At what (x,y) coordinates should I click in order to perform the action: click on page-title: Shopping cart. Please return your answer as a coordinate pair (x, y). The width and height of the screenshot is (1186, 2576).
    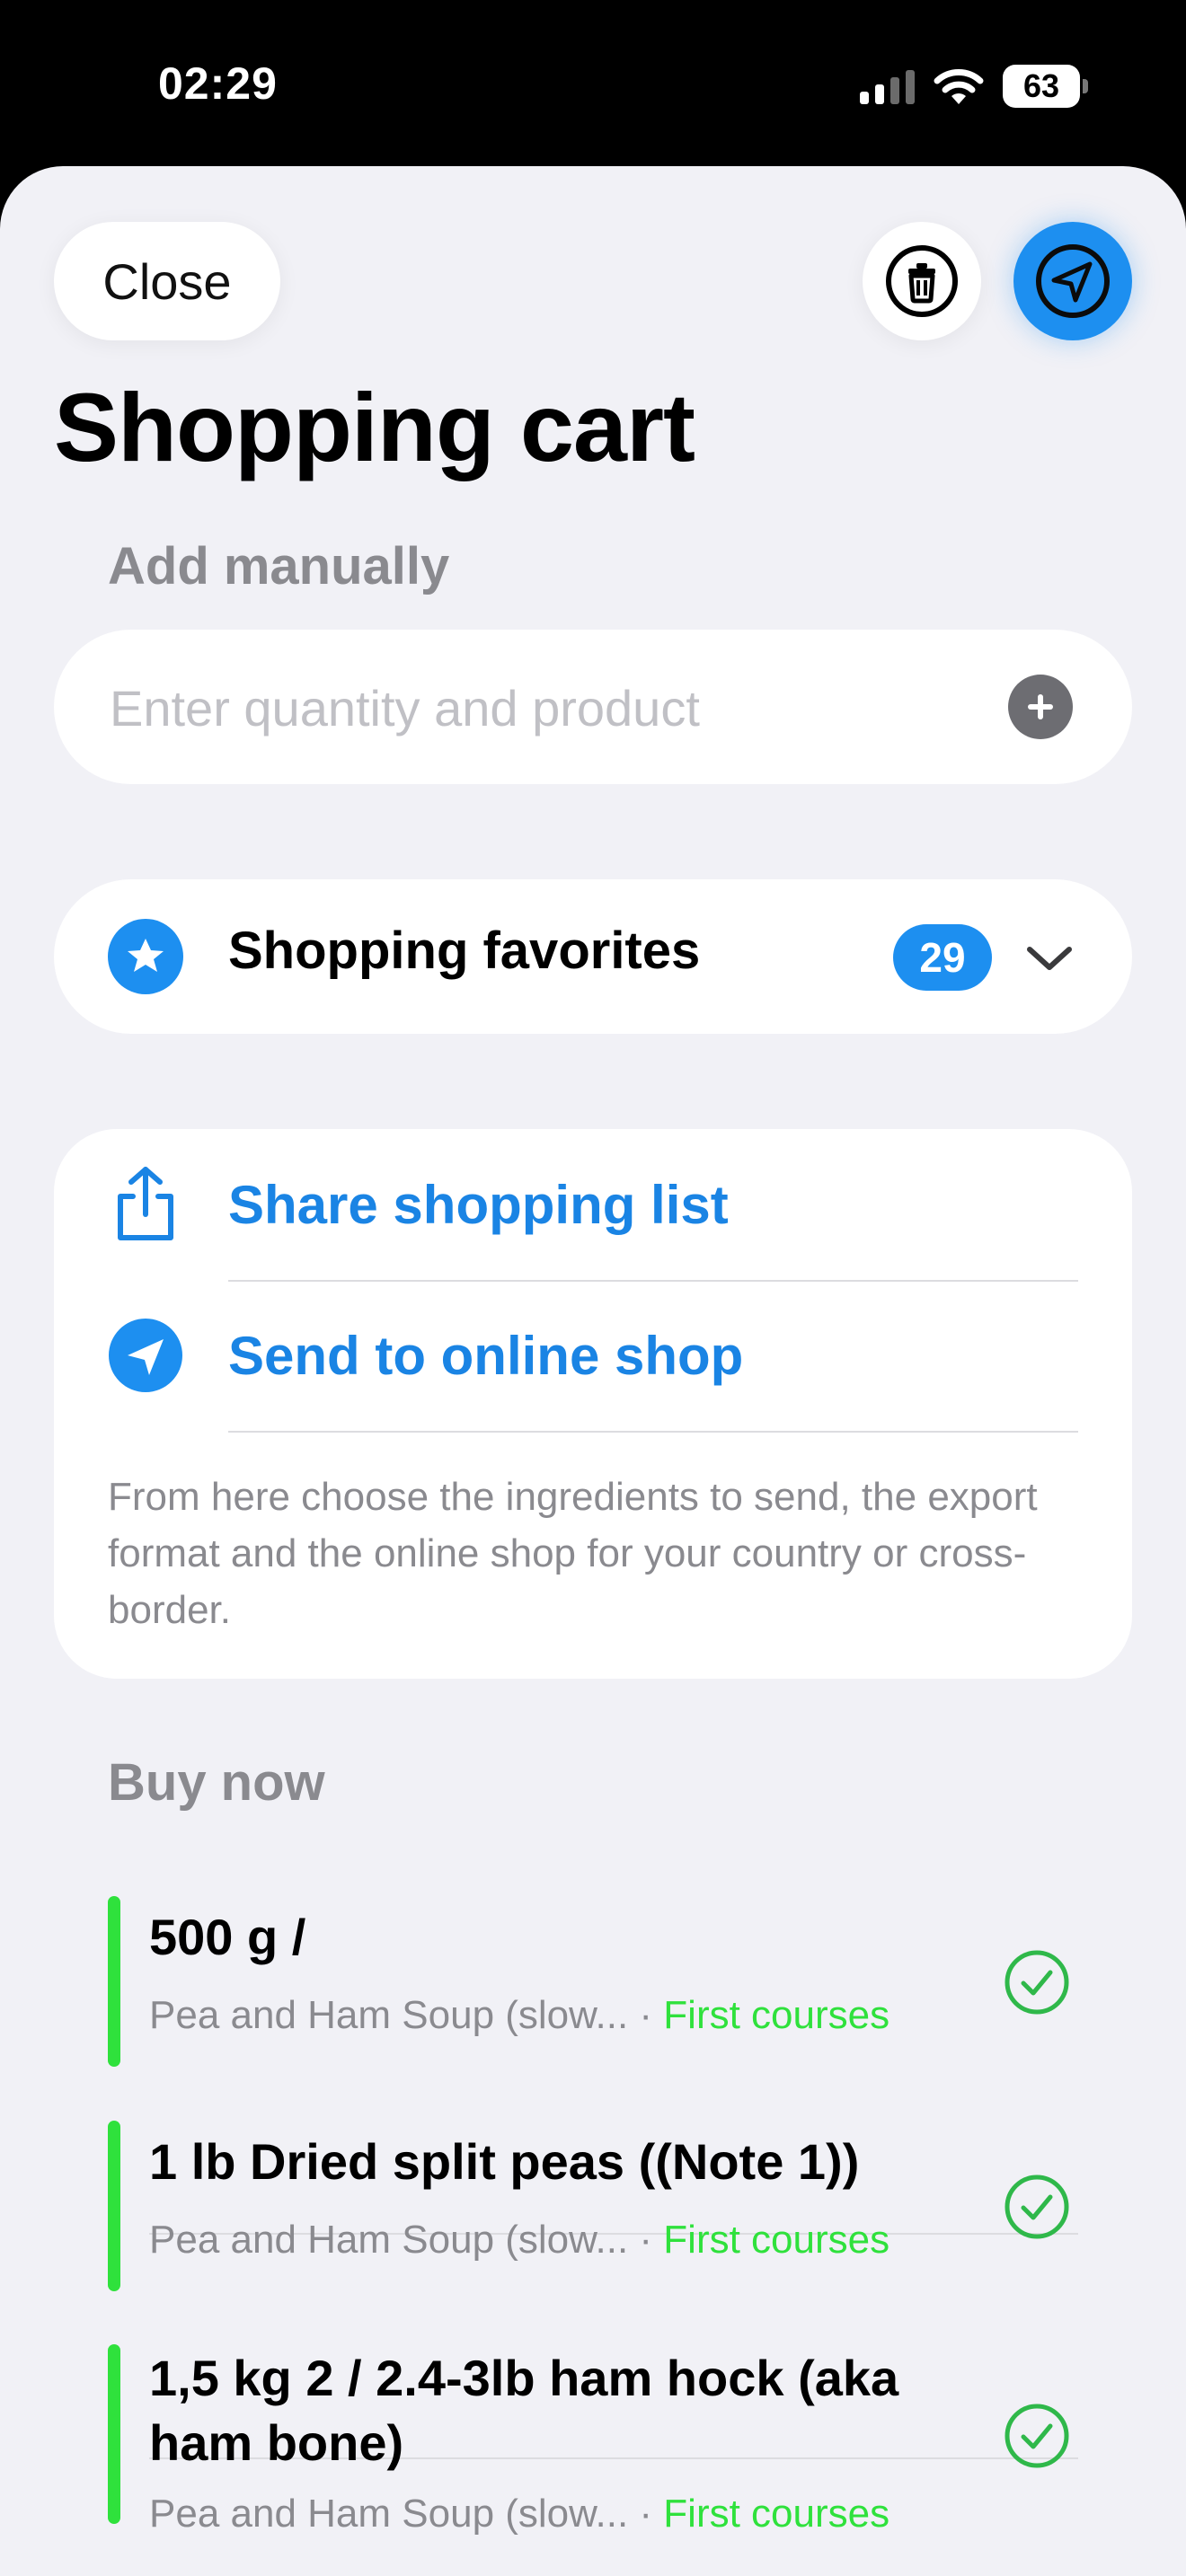
    Looking at the image, I should click on (374, 427).